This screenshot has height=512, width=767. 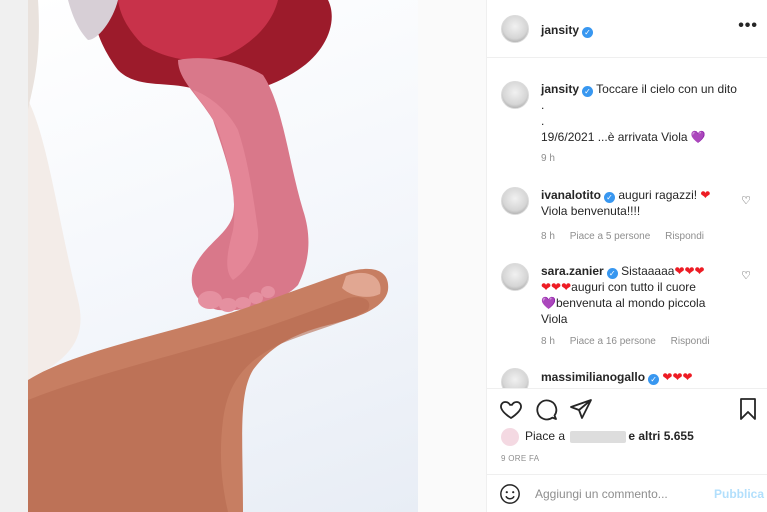 I want to click on comment-3: massimilianogallo ✓ ❤❤❤, so click(x=641, y=377).